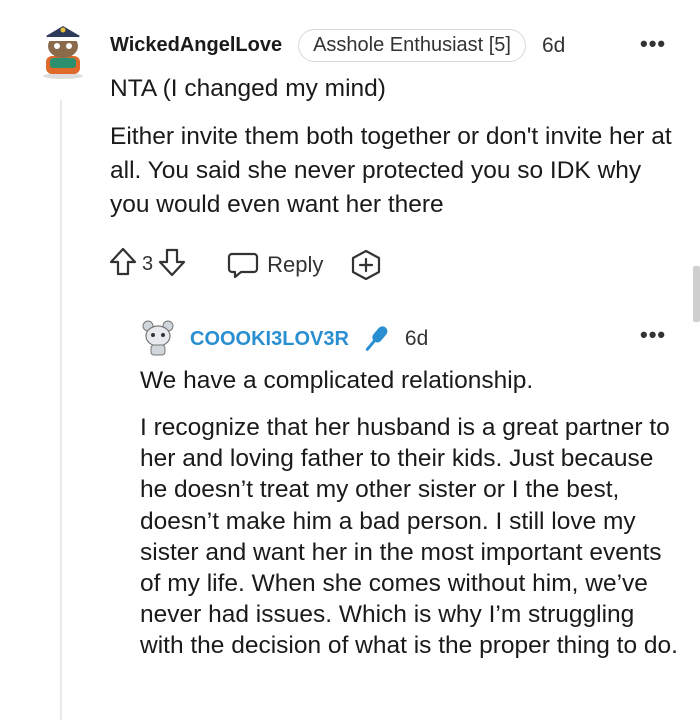  What do you see at coordinates (61, 410) in the screenshot?
I see `thread-line` at bounding box center [61, 410].